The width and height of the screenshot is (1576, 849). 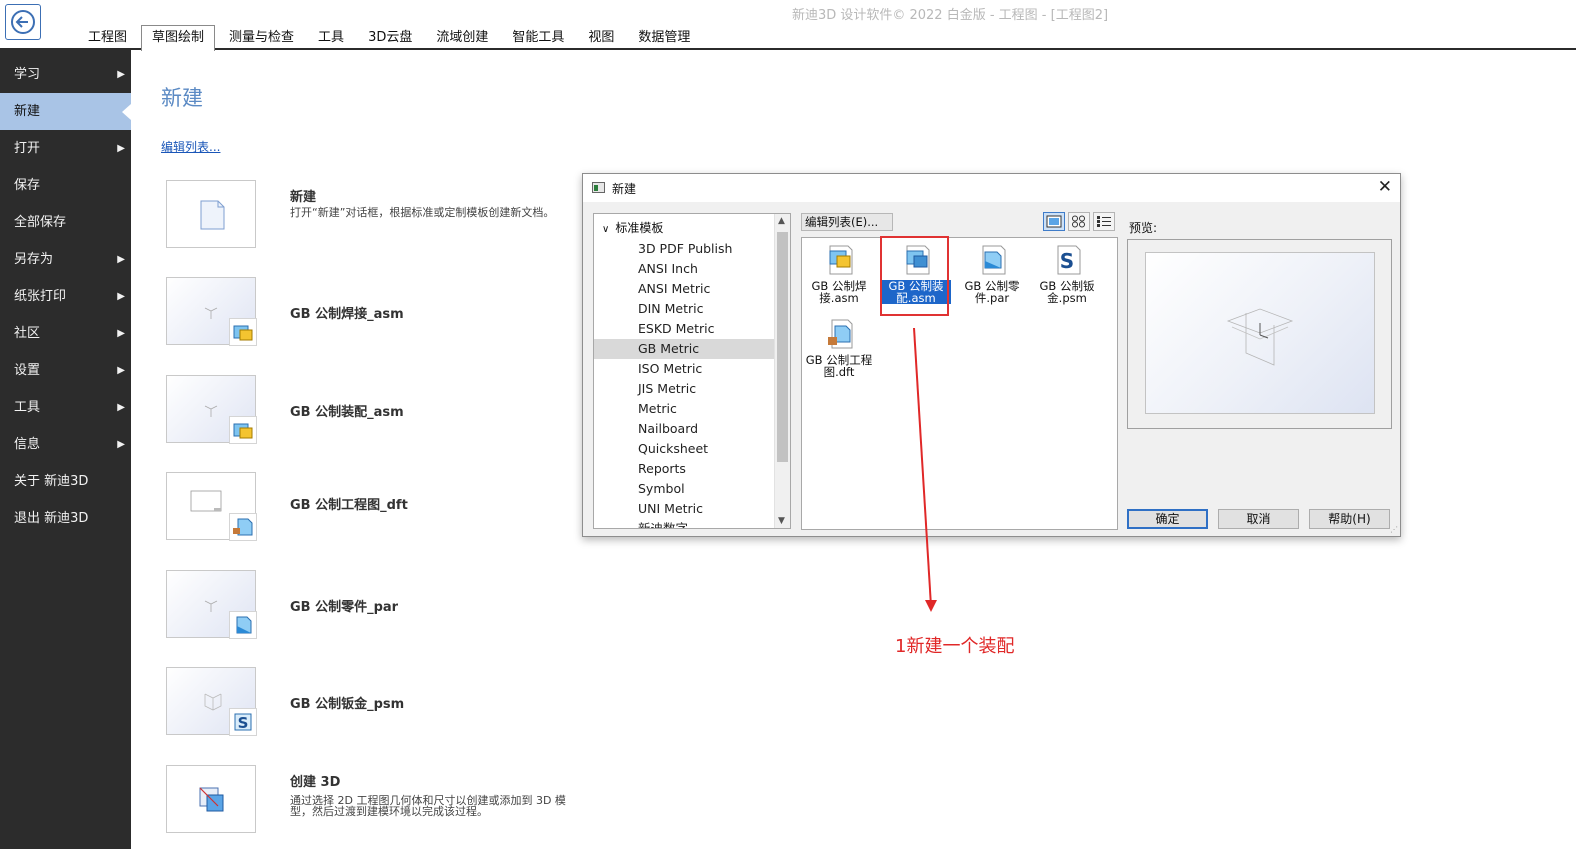 What do you see at coordinates (1067, 278) in the screenshot?
I see `file-item-sheet-metal-psm: S GB 公制钣 金.psm` at bounding box center [1067, 278].